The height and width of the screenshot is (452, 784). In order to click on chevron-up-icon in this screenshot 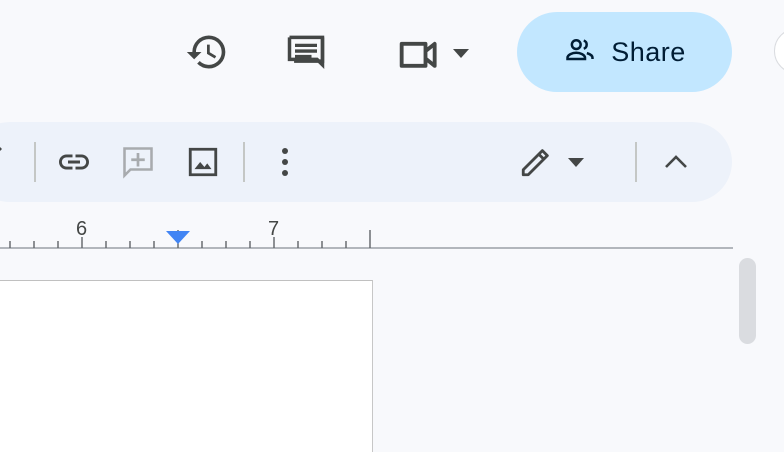, I will do `click(676, 162)`.